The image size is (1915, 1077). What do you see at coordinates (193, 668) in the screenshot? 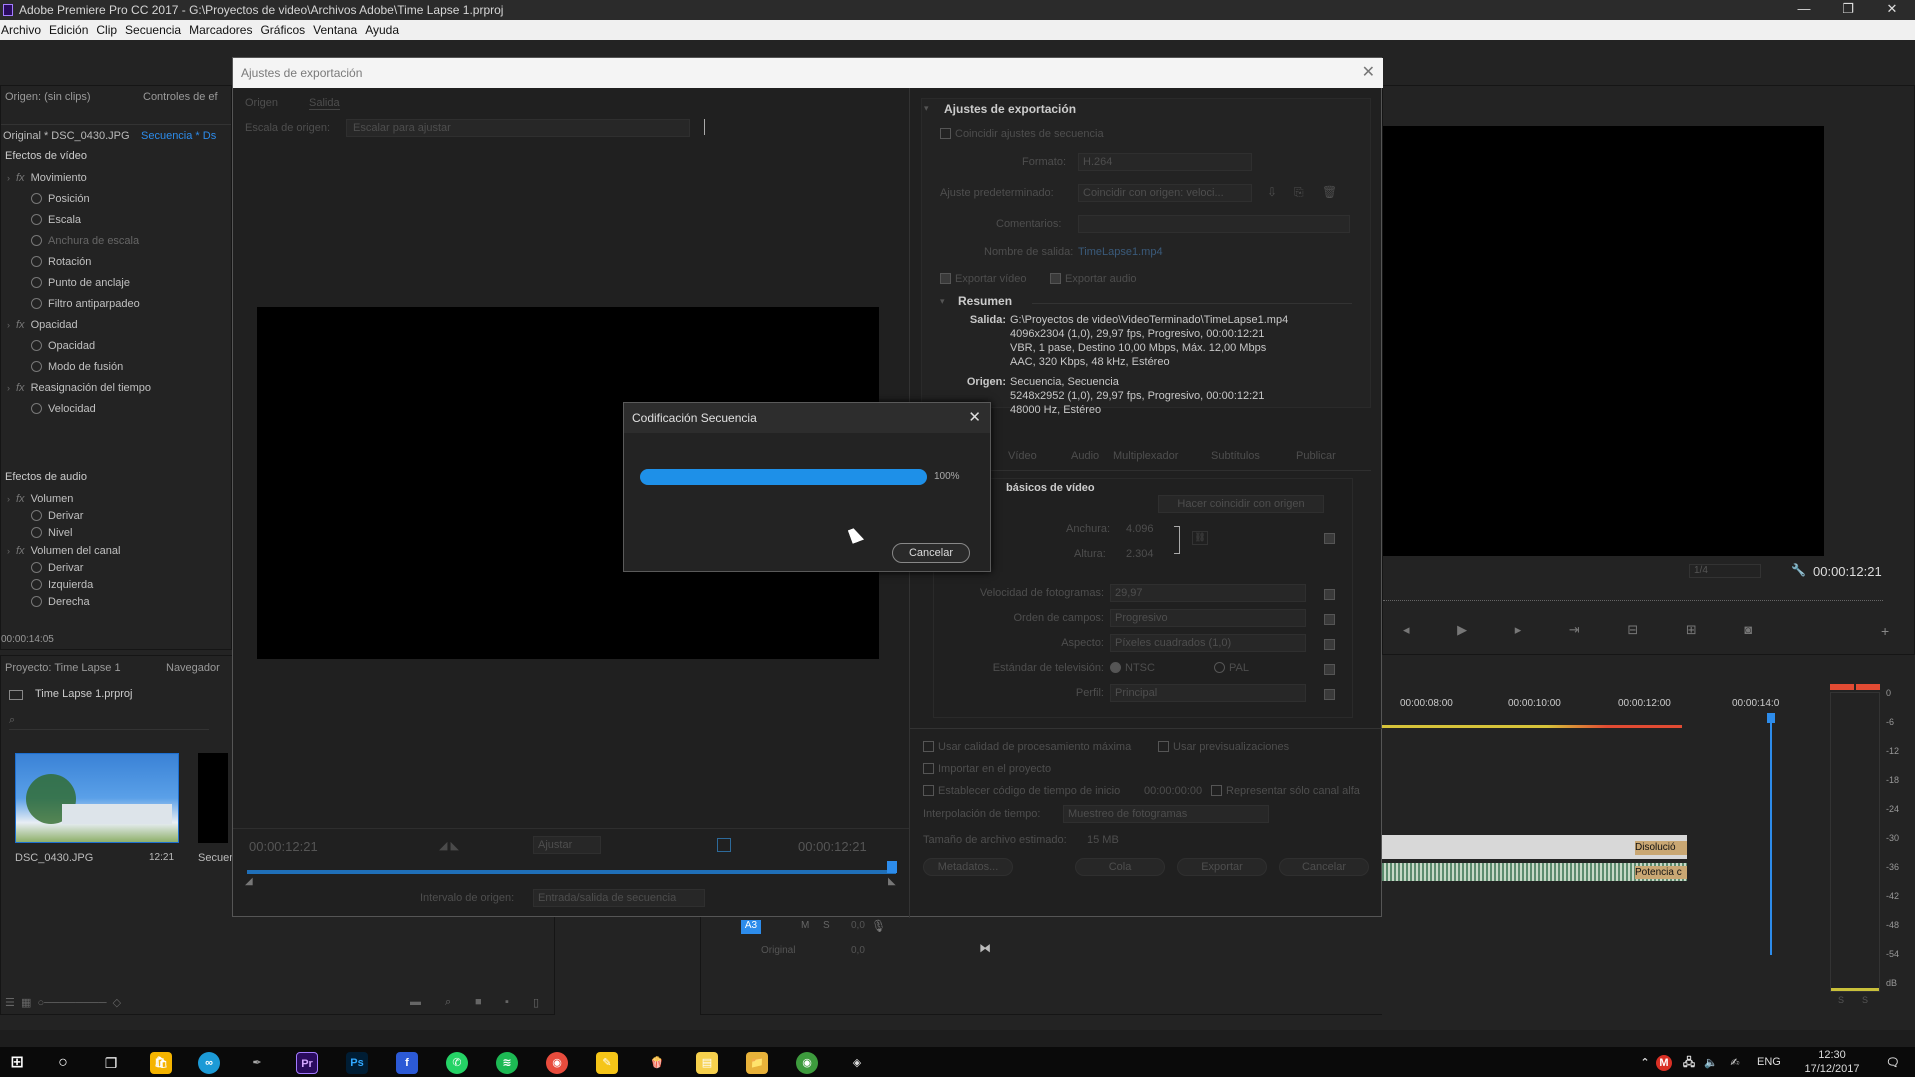
I see `navigator-tab: Navegador` at bounding box center [193, 668].